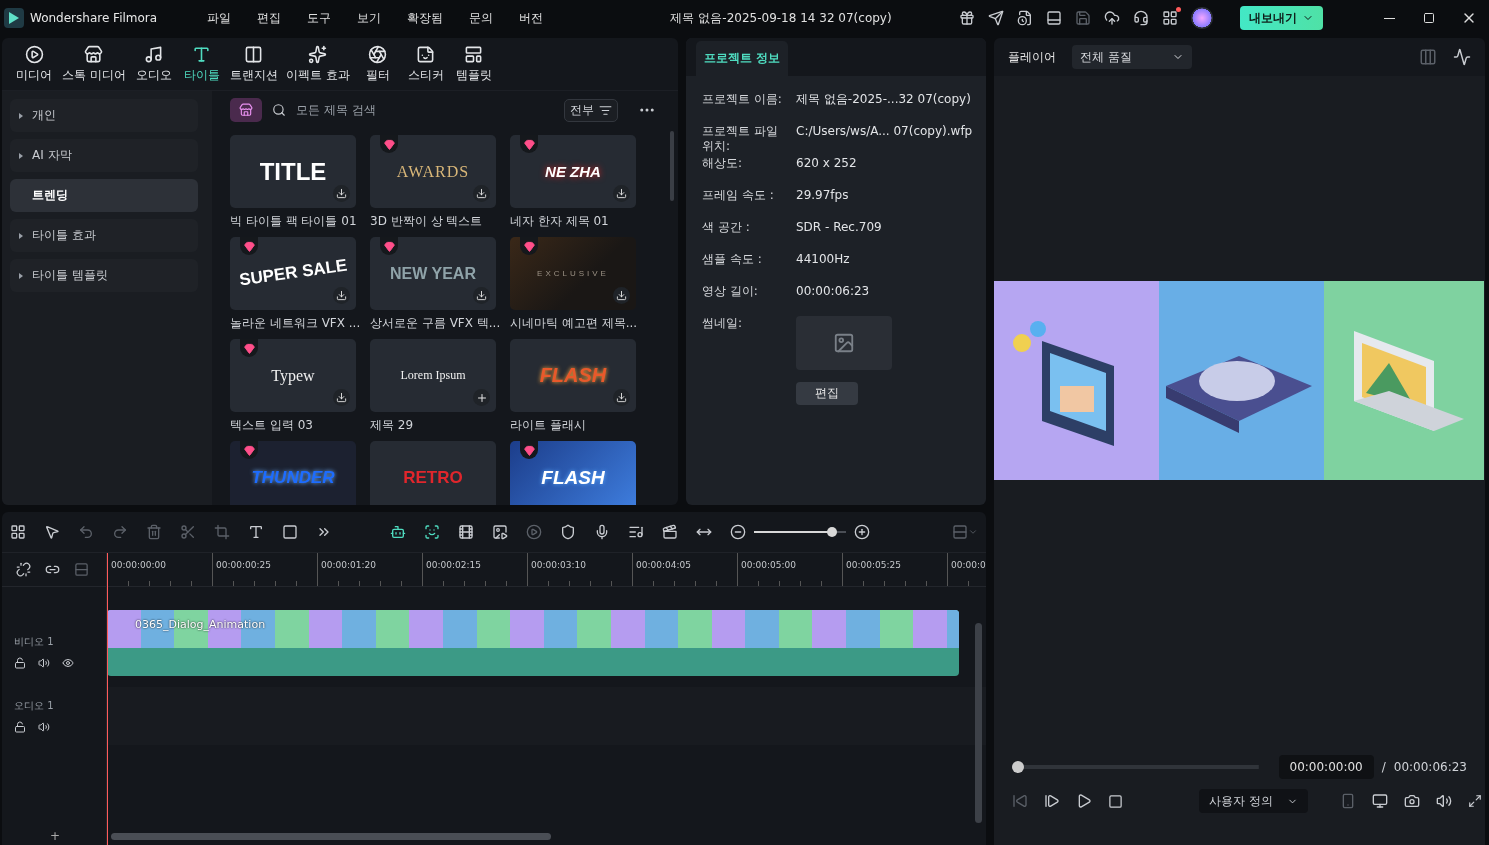 The width and height of the screenshot is (1489, 845). Describe the element at coordinates (672, 166) in the screenshot. I see `scrollbar` at that location.